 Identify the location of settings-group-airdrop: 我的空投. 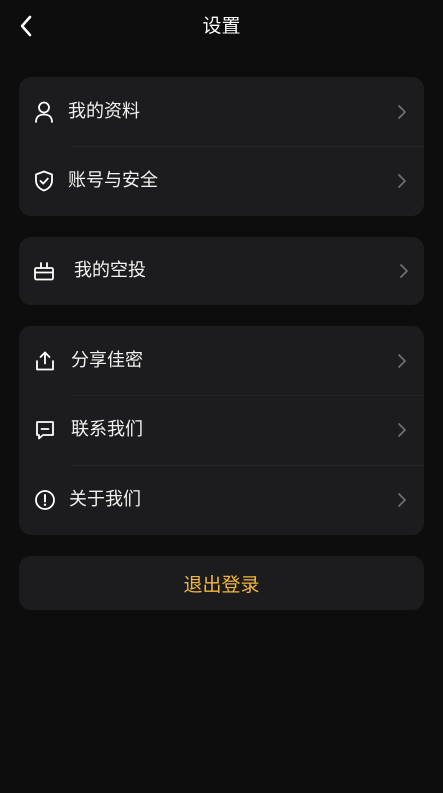
(221, 271).